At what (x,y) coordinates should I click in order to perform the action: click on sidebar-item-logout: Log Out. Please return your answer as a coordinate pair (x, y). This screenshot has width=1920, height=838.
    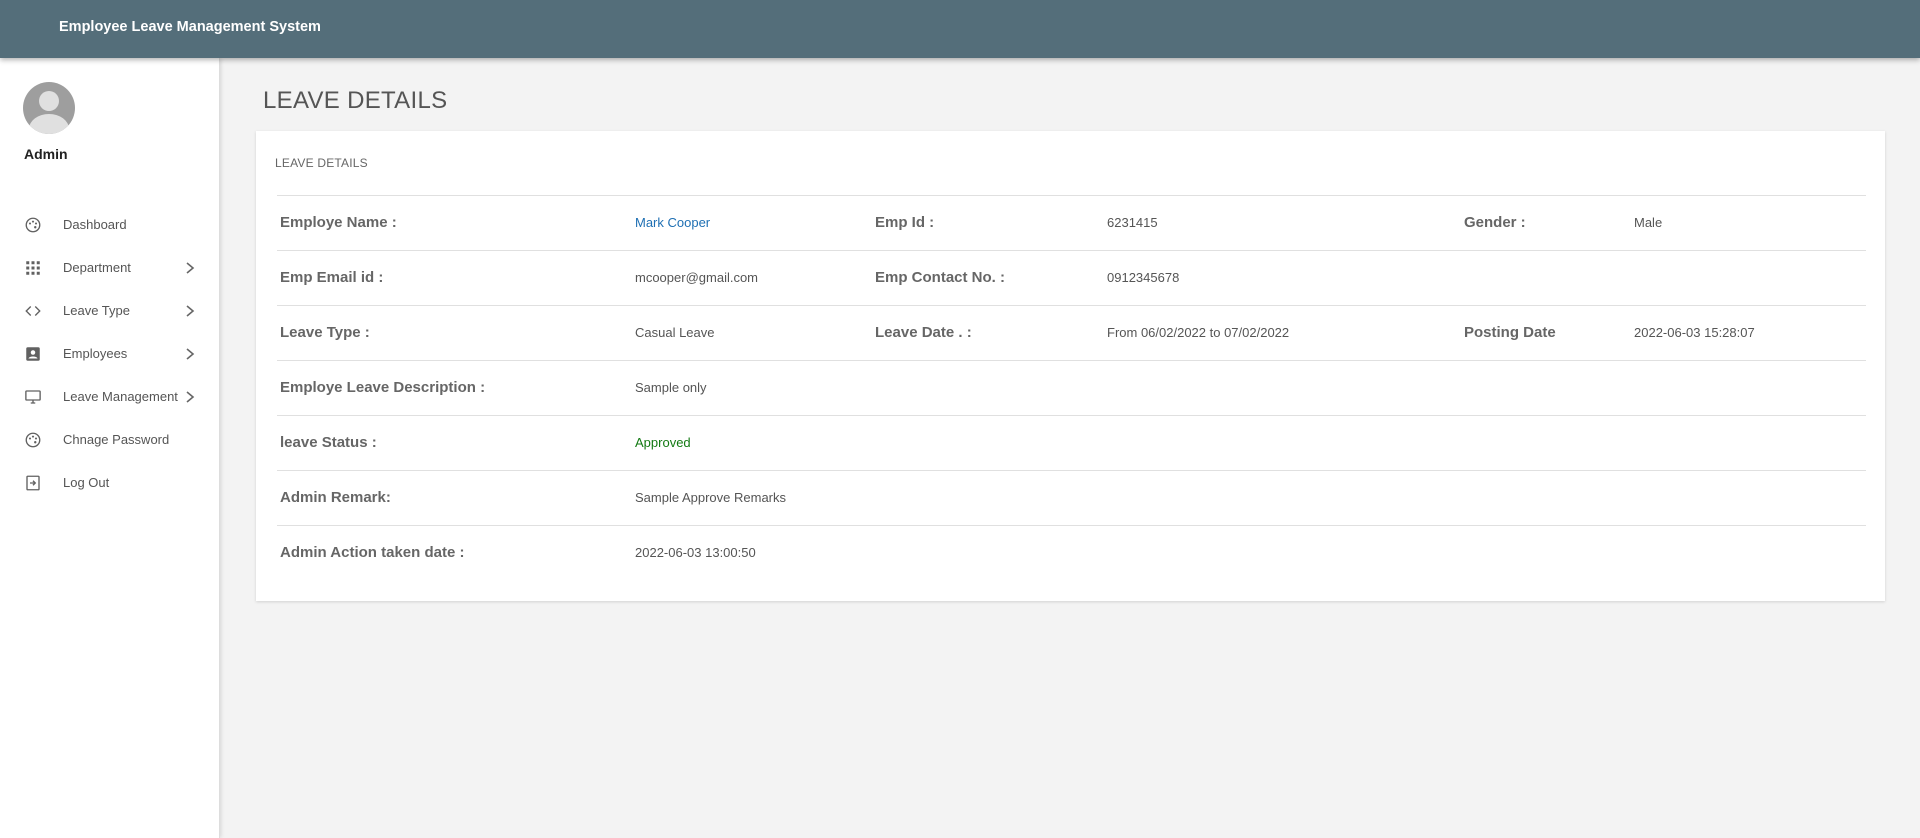
    Looking at the image, I should click on (110, 483).